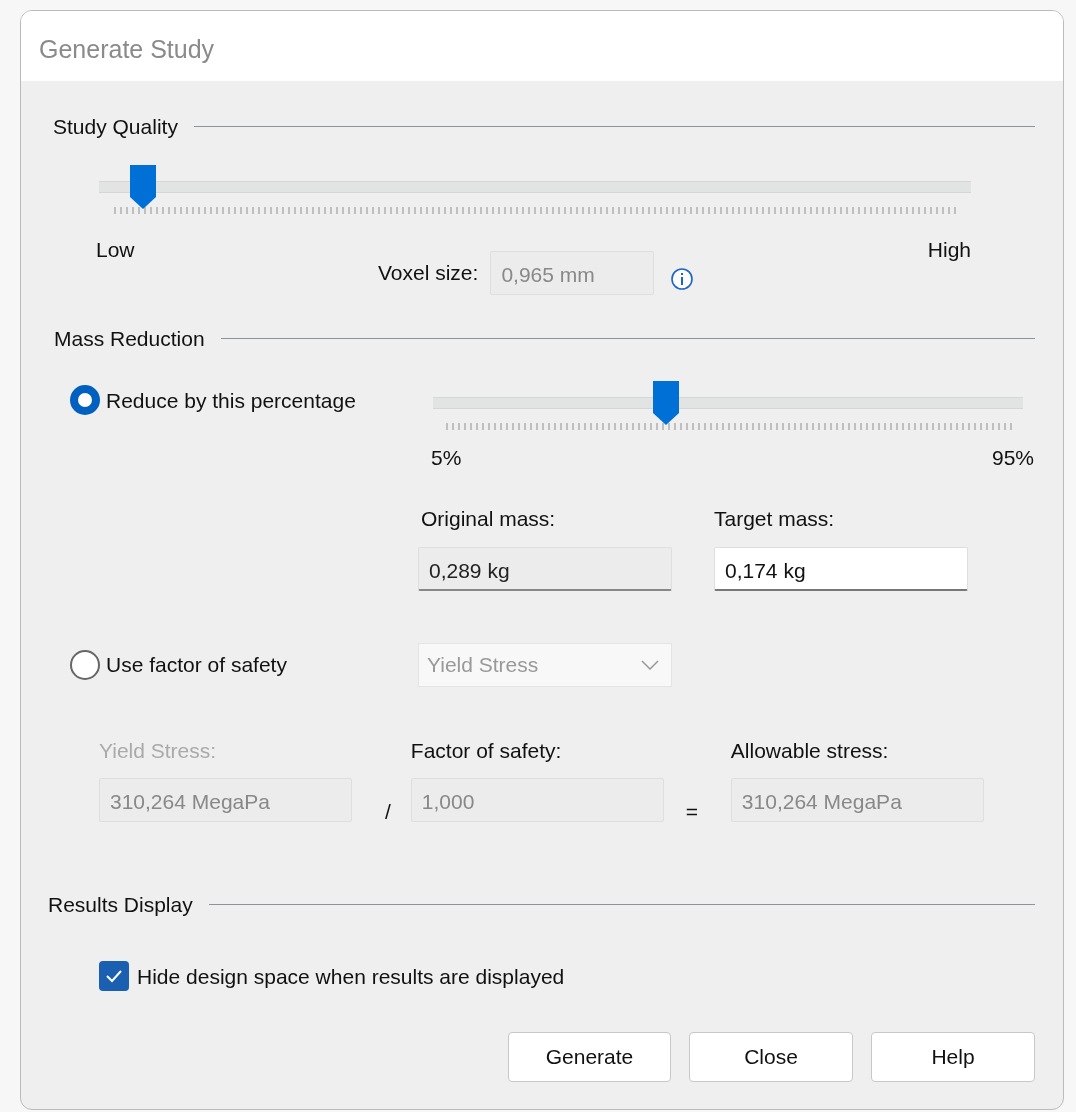 This screenshot has width=1076, height=1112. Describe the element at coordinates (810, 750) in the screenshot. I see `field-label: Allowable stress:` at that location.